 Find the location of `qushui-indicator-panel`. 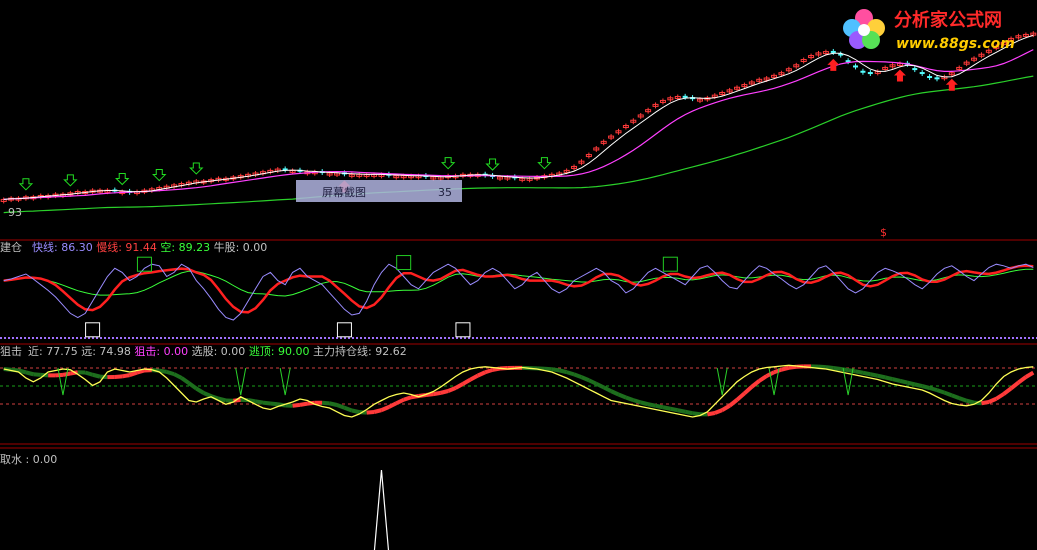

qushui-indicator-panel is located at coordinates (381, 509).